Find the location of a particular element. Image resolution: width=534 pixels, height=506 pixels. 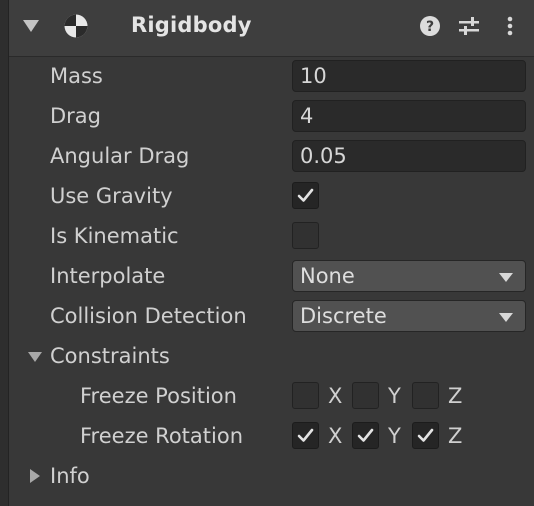

freeze-rotation-z-checkbox is located at coordinates (425, 435).